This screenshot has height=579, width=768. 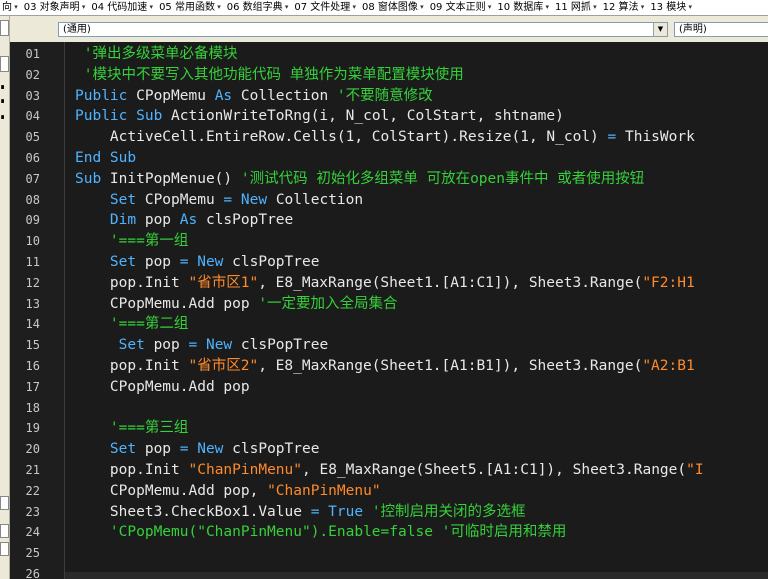 I want to click on code-token: CPopMemu.Add pop, so click(x=167, y=303).